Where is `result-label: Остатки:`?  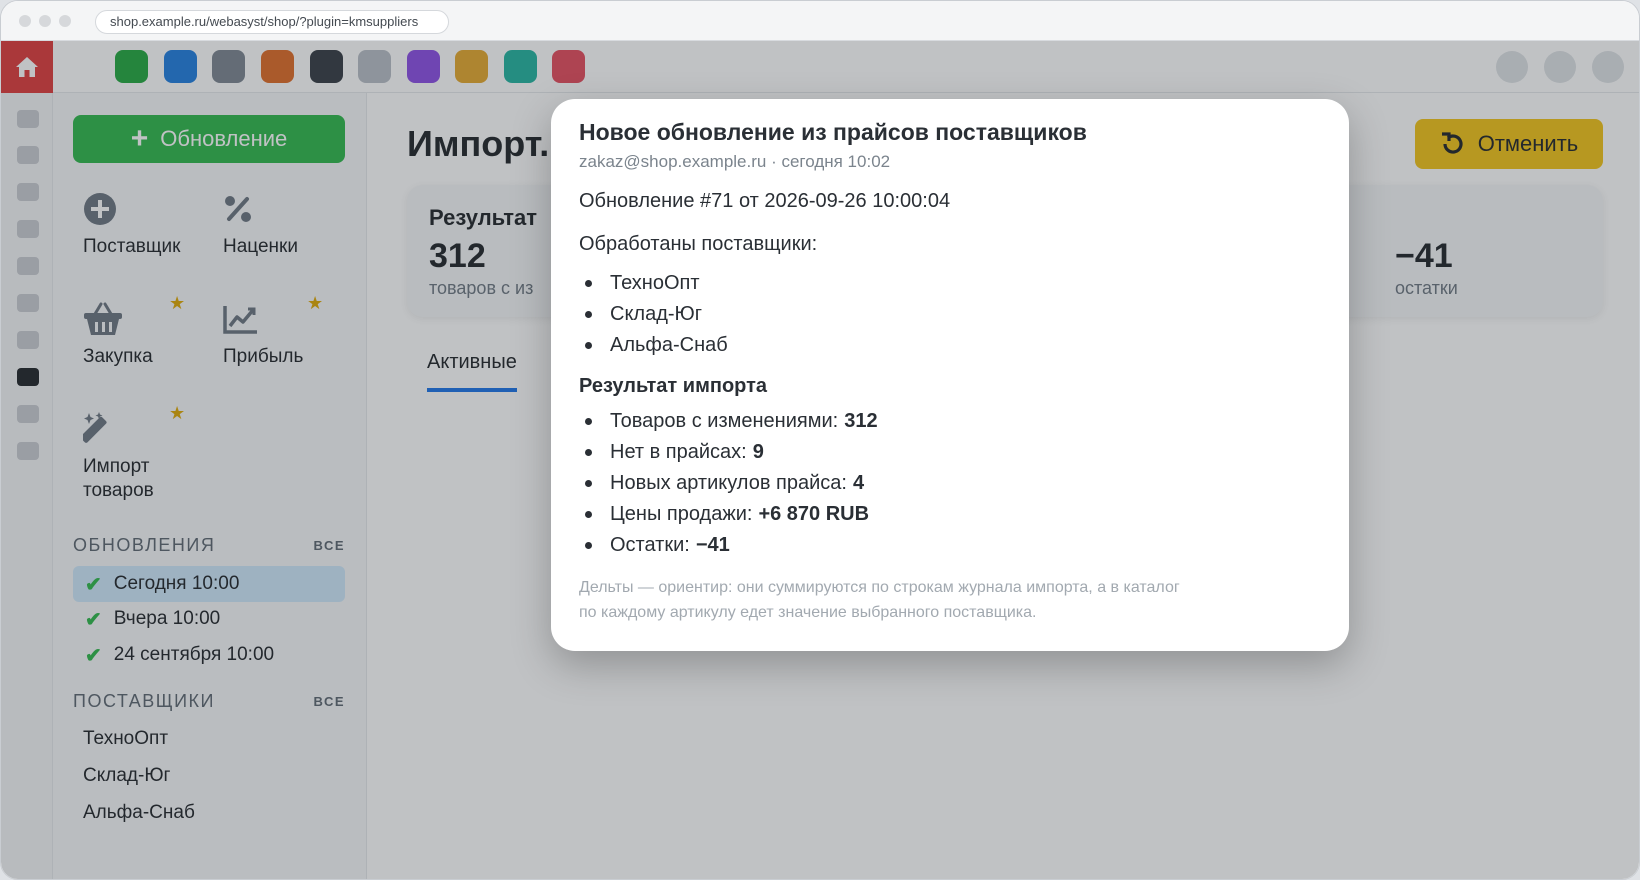 result-label: Остатки: is located at coordinates (650, 545).